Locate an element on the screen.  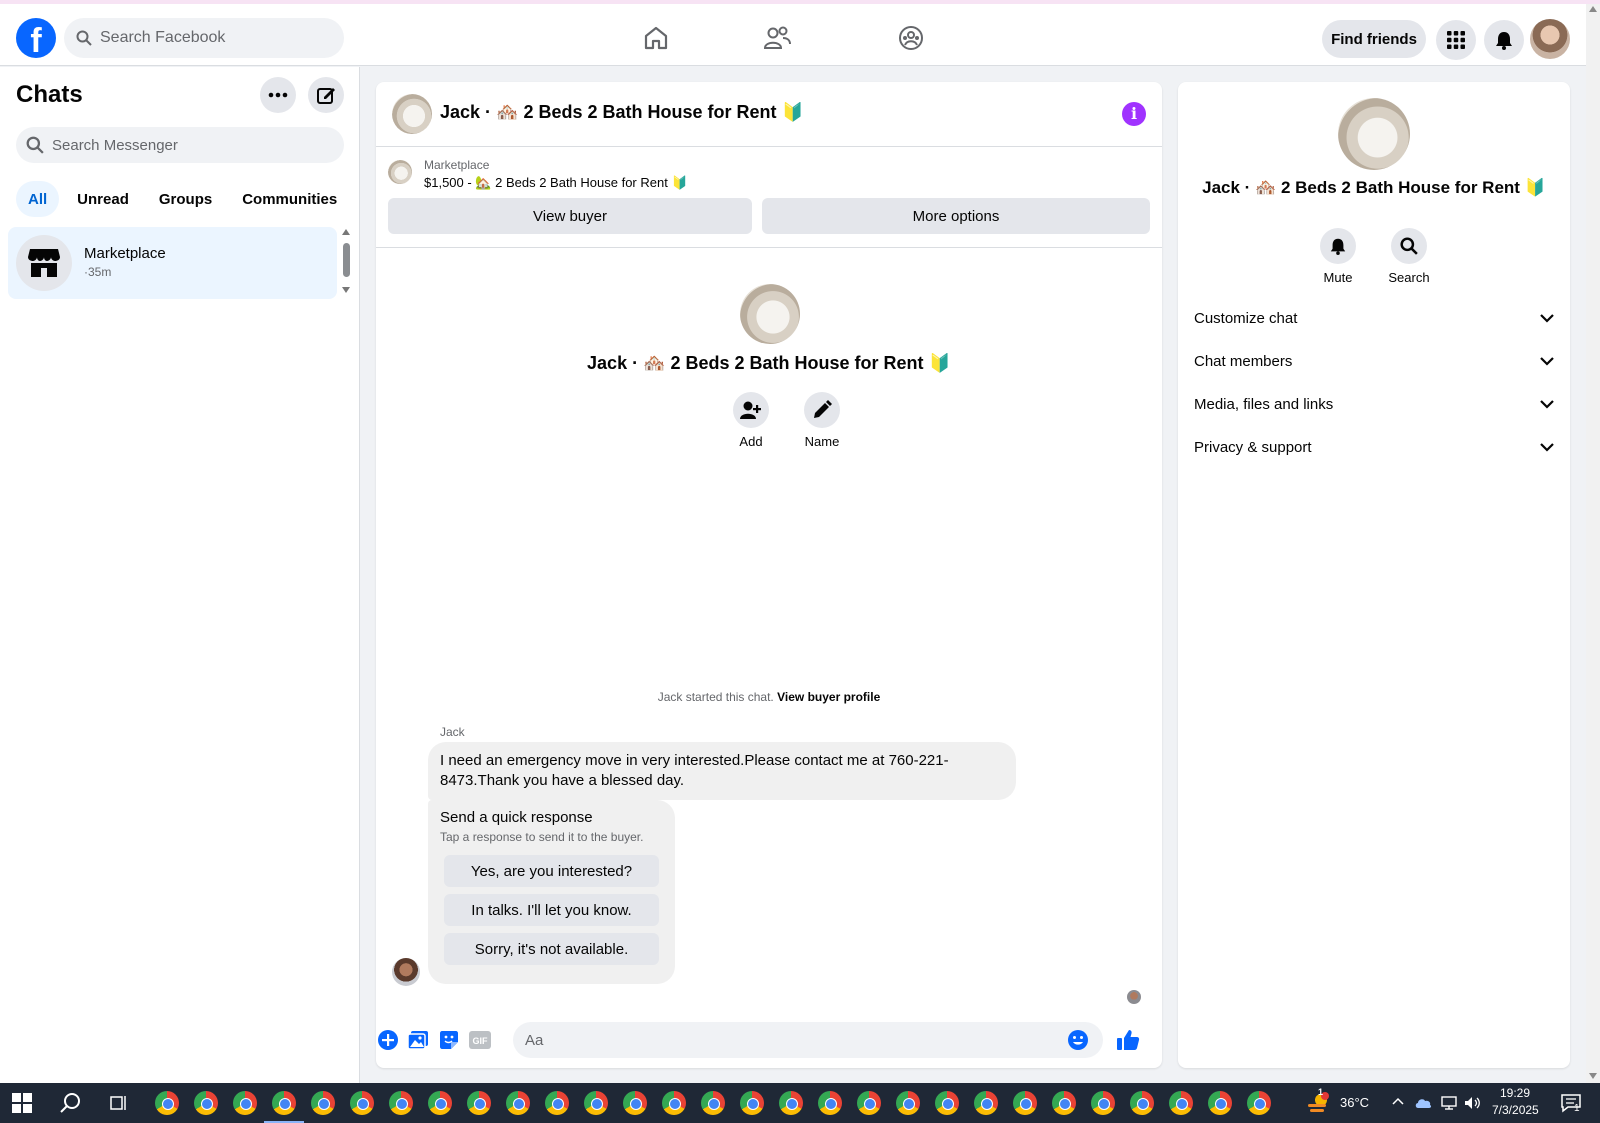
more-options-icon is located at coordinates (278, 95).